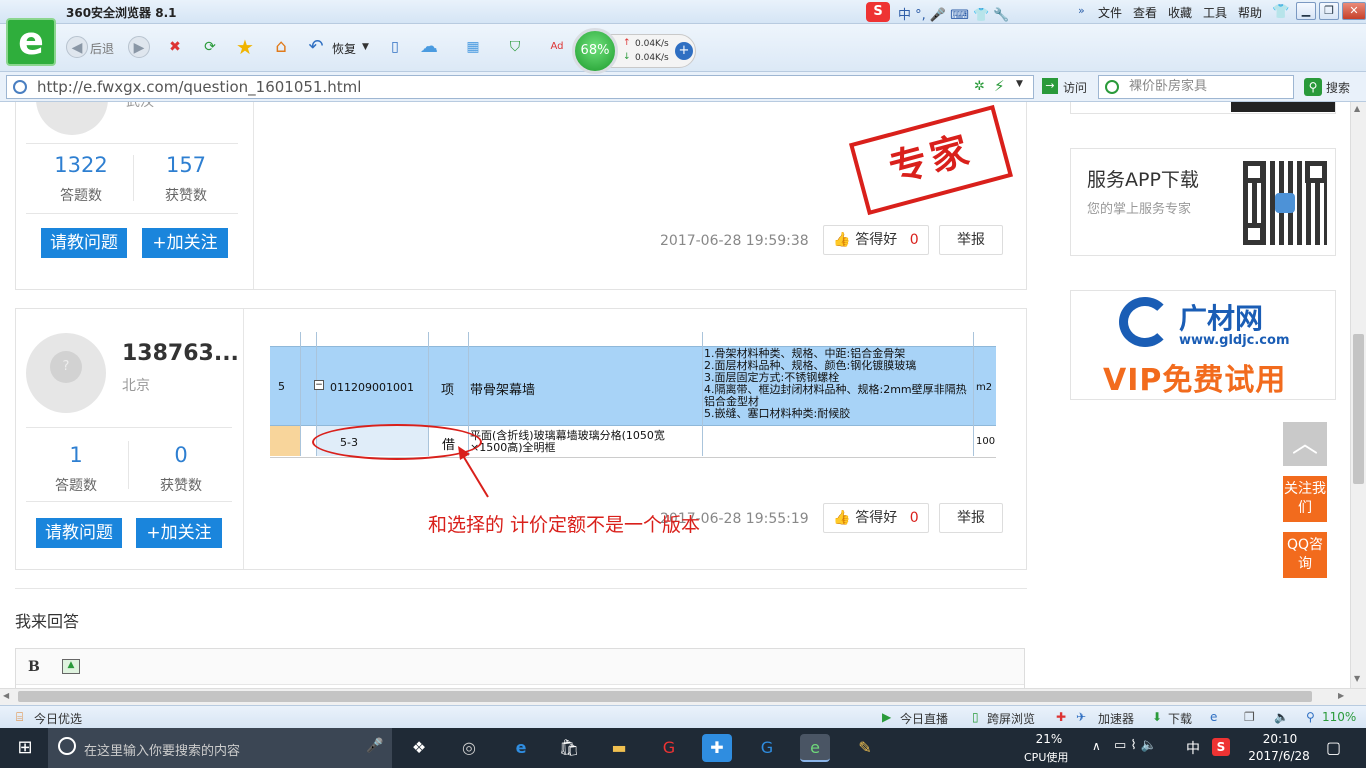 This screenshot has height=768, width=1366. What do you see at coordinates (520, 87) in the screenshot?
I see `url-input: http://e.fwxgx.com/question_1601051.html` at bounding box center [520, 87].